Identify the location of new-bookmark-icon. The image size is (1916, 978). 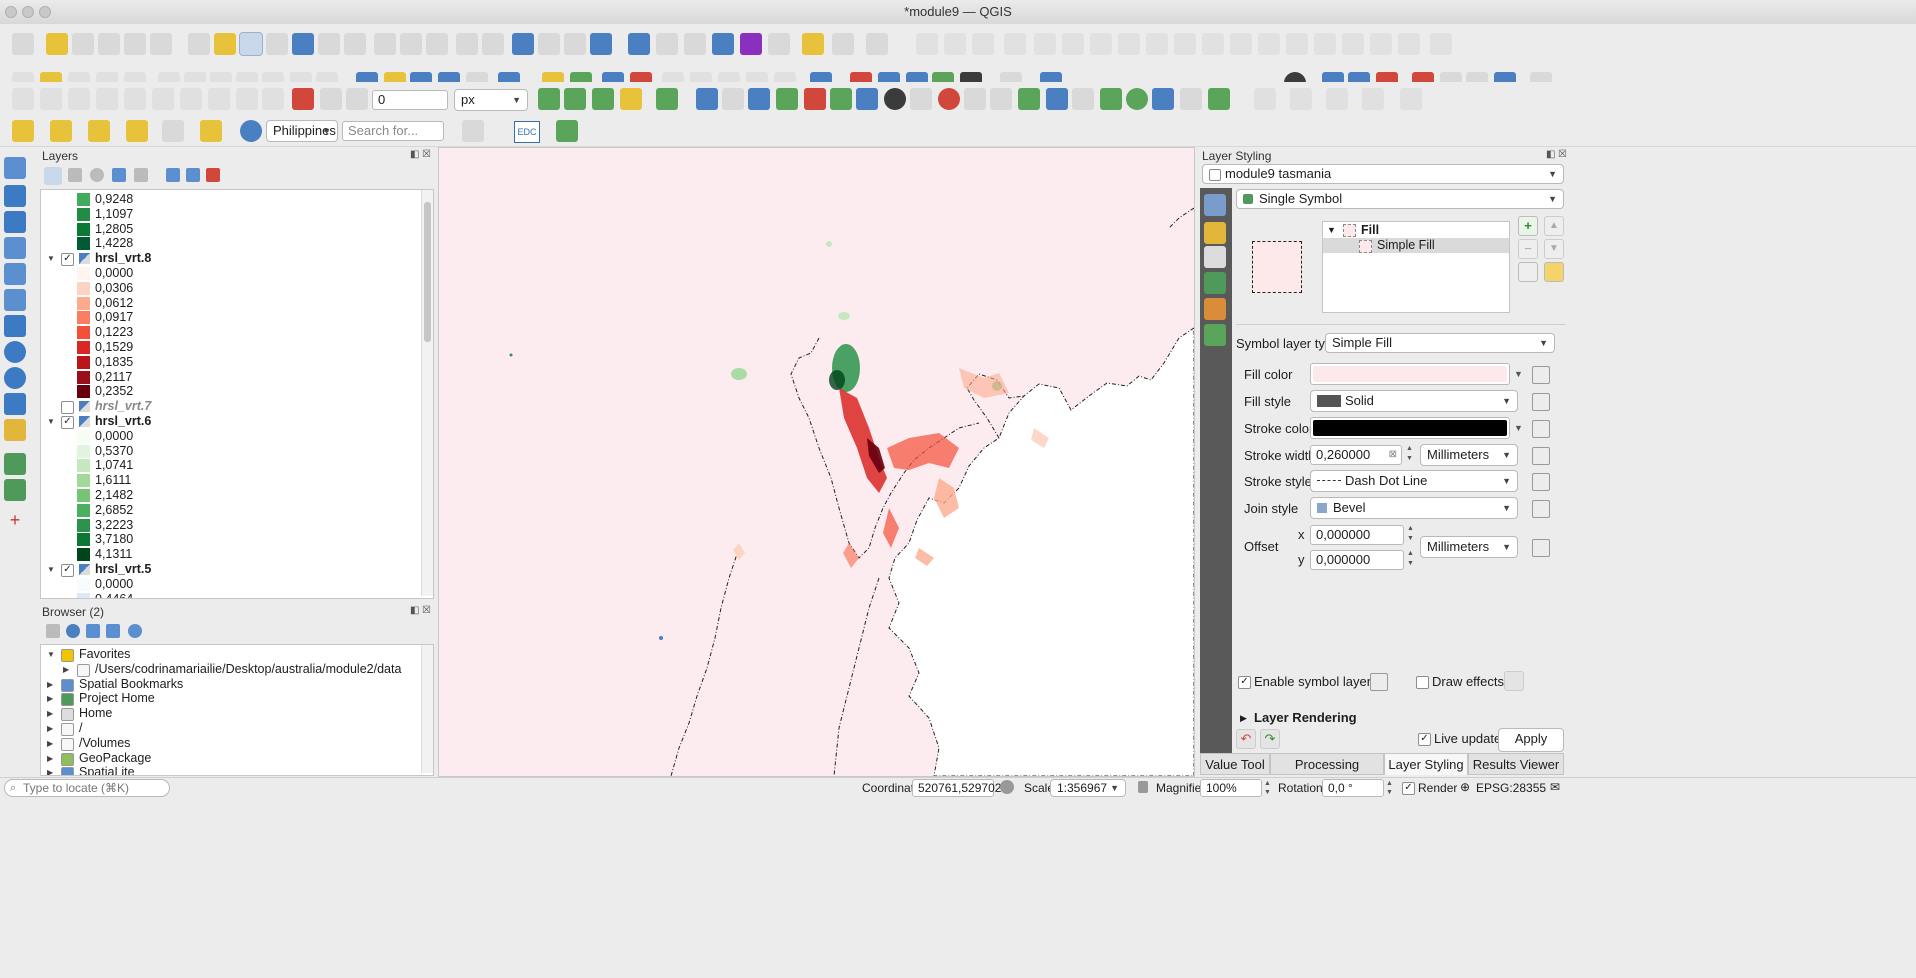
(523, 44).